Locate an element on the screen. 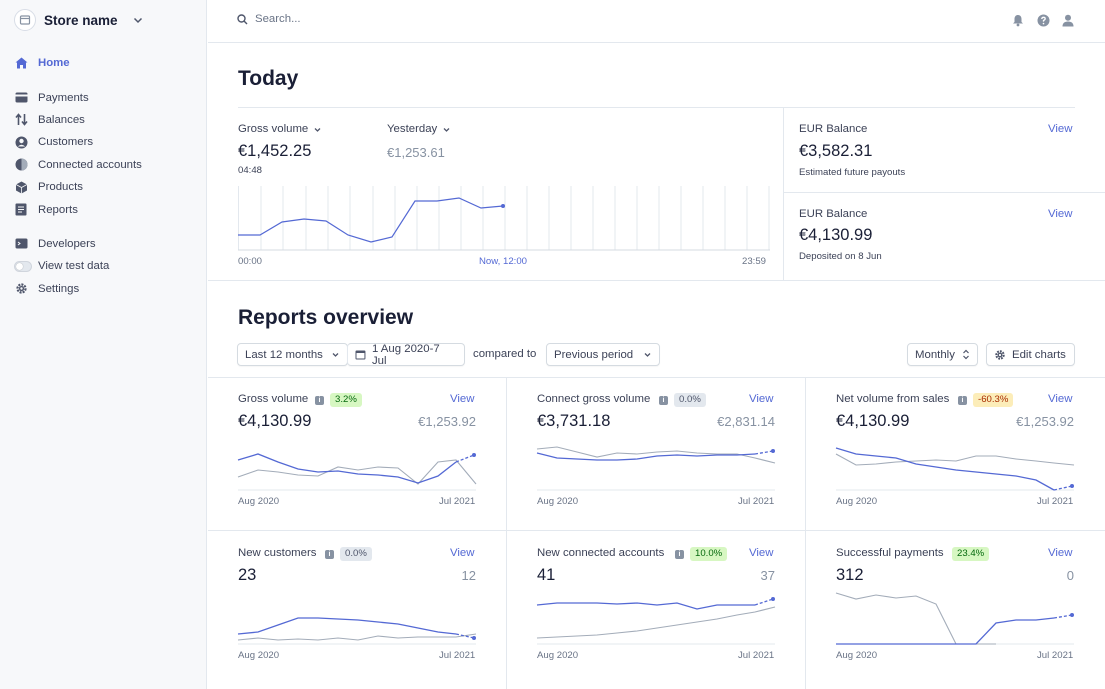 The height and width of the screenshot is (689, 1105). date-range-label: 1 Aug 2020-7 Jul is located at coordinates (405, 354).